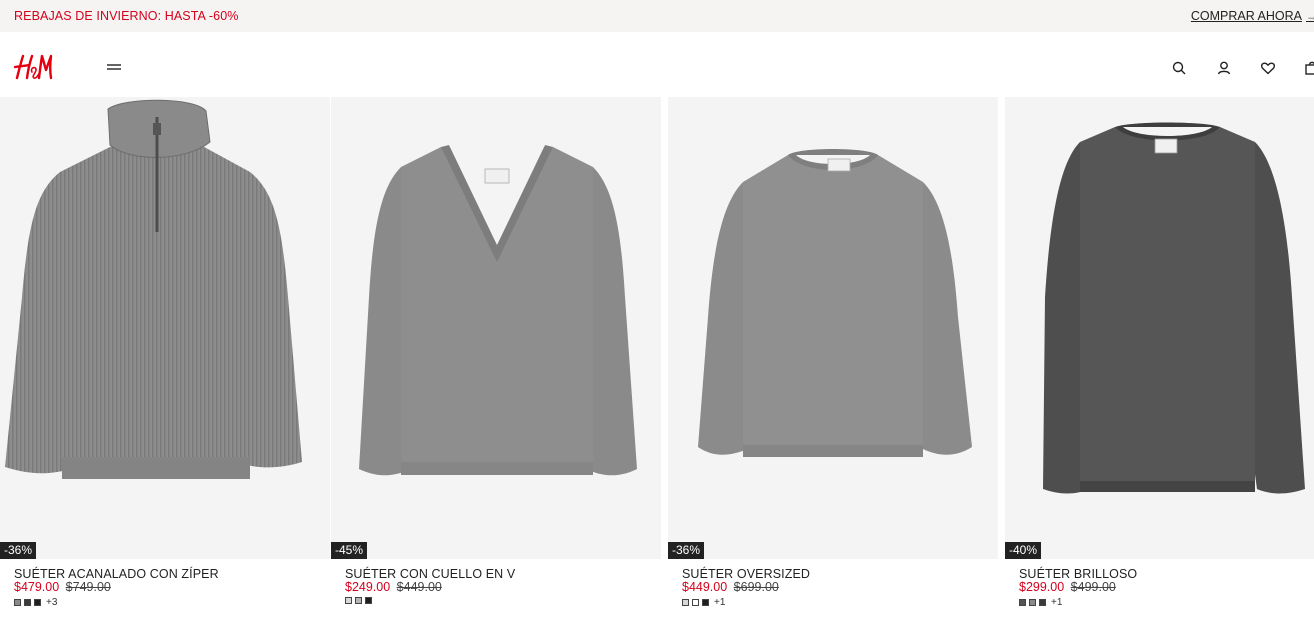 The height and width of the screenshot is (620, 1314). What do you see at coordinates (1310, 16) in the screenshot?
I see `arrow-right-icon: →` at bounding box center [1310, 16].